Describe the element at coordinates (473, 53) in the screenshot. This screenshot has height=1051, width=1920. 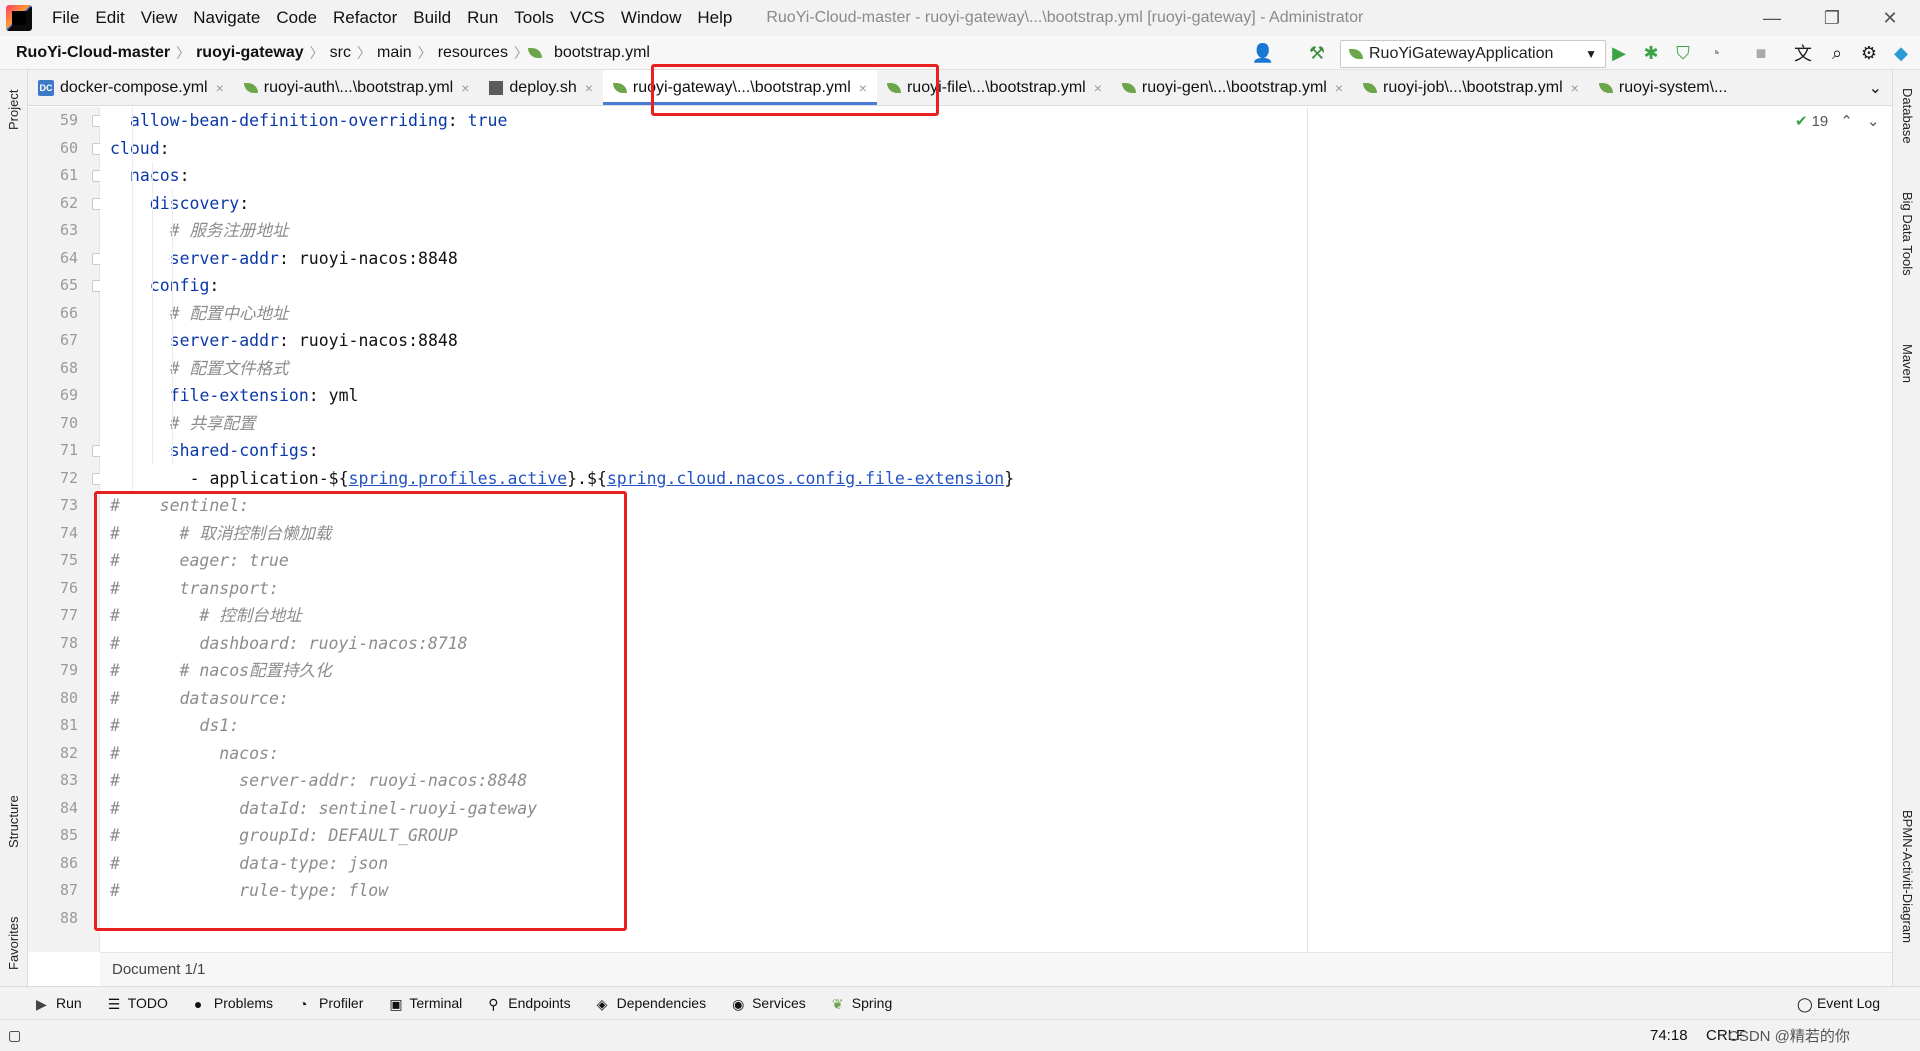
I see `breadcrumb-resources: resources` at that location.